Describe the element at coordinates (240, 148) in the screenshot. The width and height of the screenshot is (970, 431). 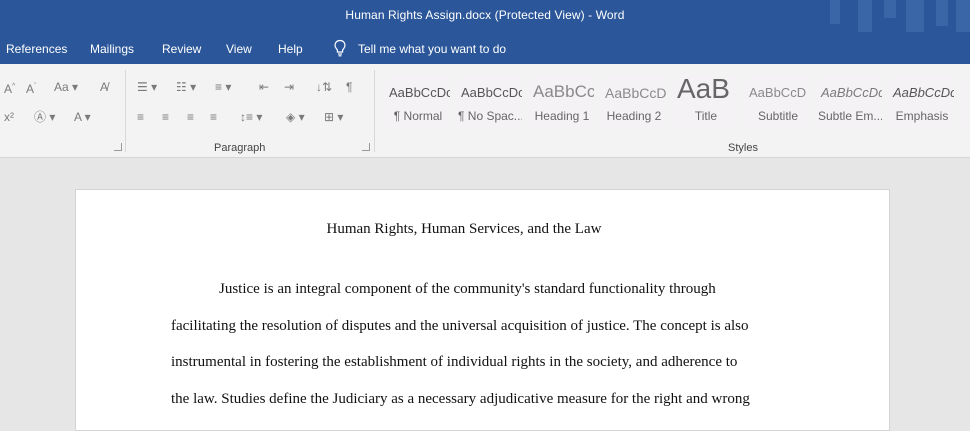
I see `paragraph-group-label: Paragraph` at that location.